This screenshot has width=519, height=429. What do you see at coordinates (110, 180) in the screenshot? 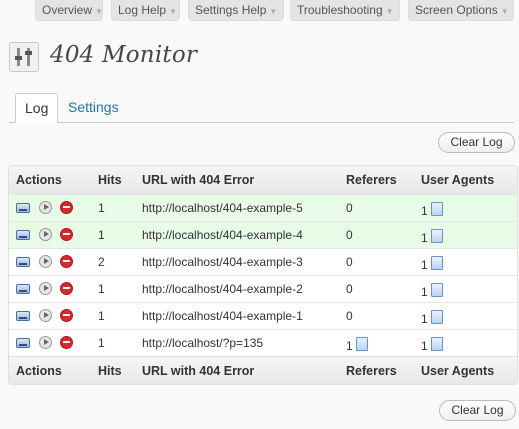
I see `column-header-hits: Hits` at bounding box center [110, 180].